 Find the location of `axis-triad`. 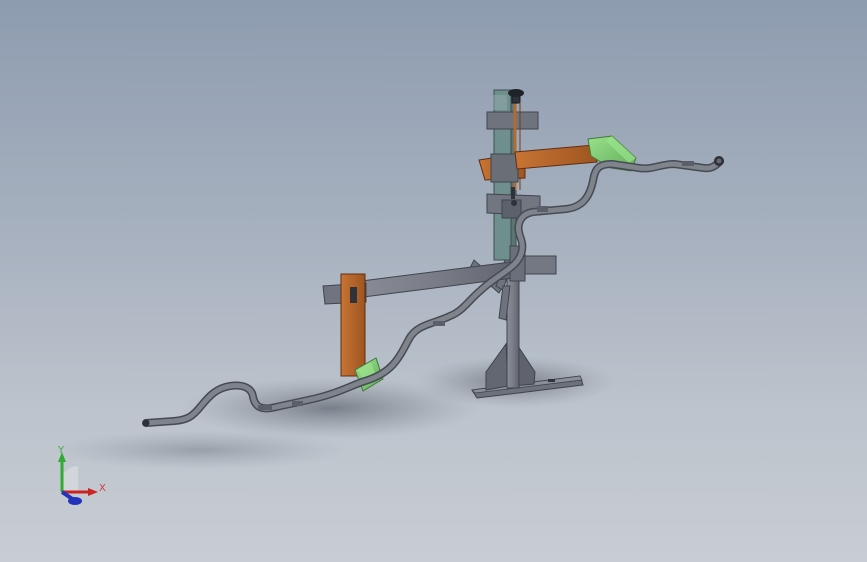

axis-triad is located at coordinates (80, 476).